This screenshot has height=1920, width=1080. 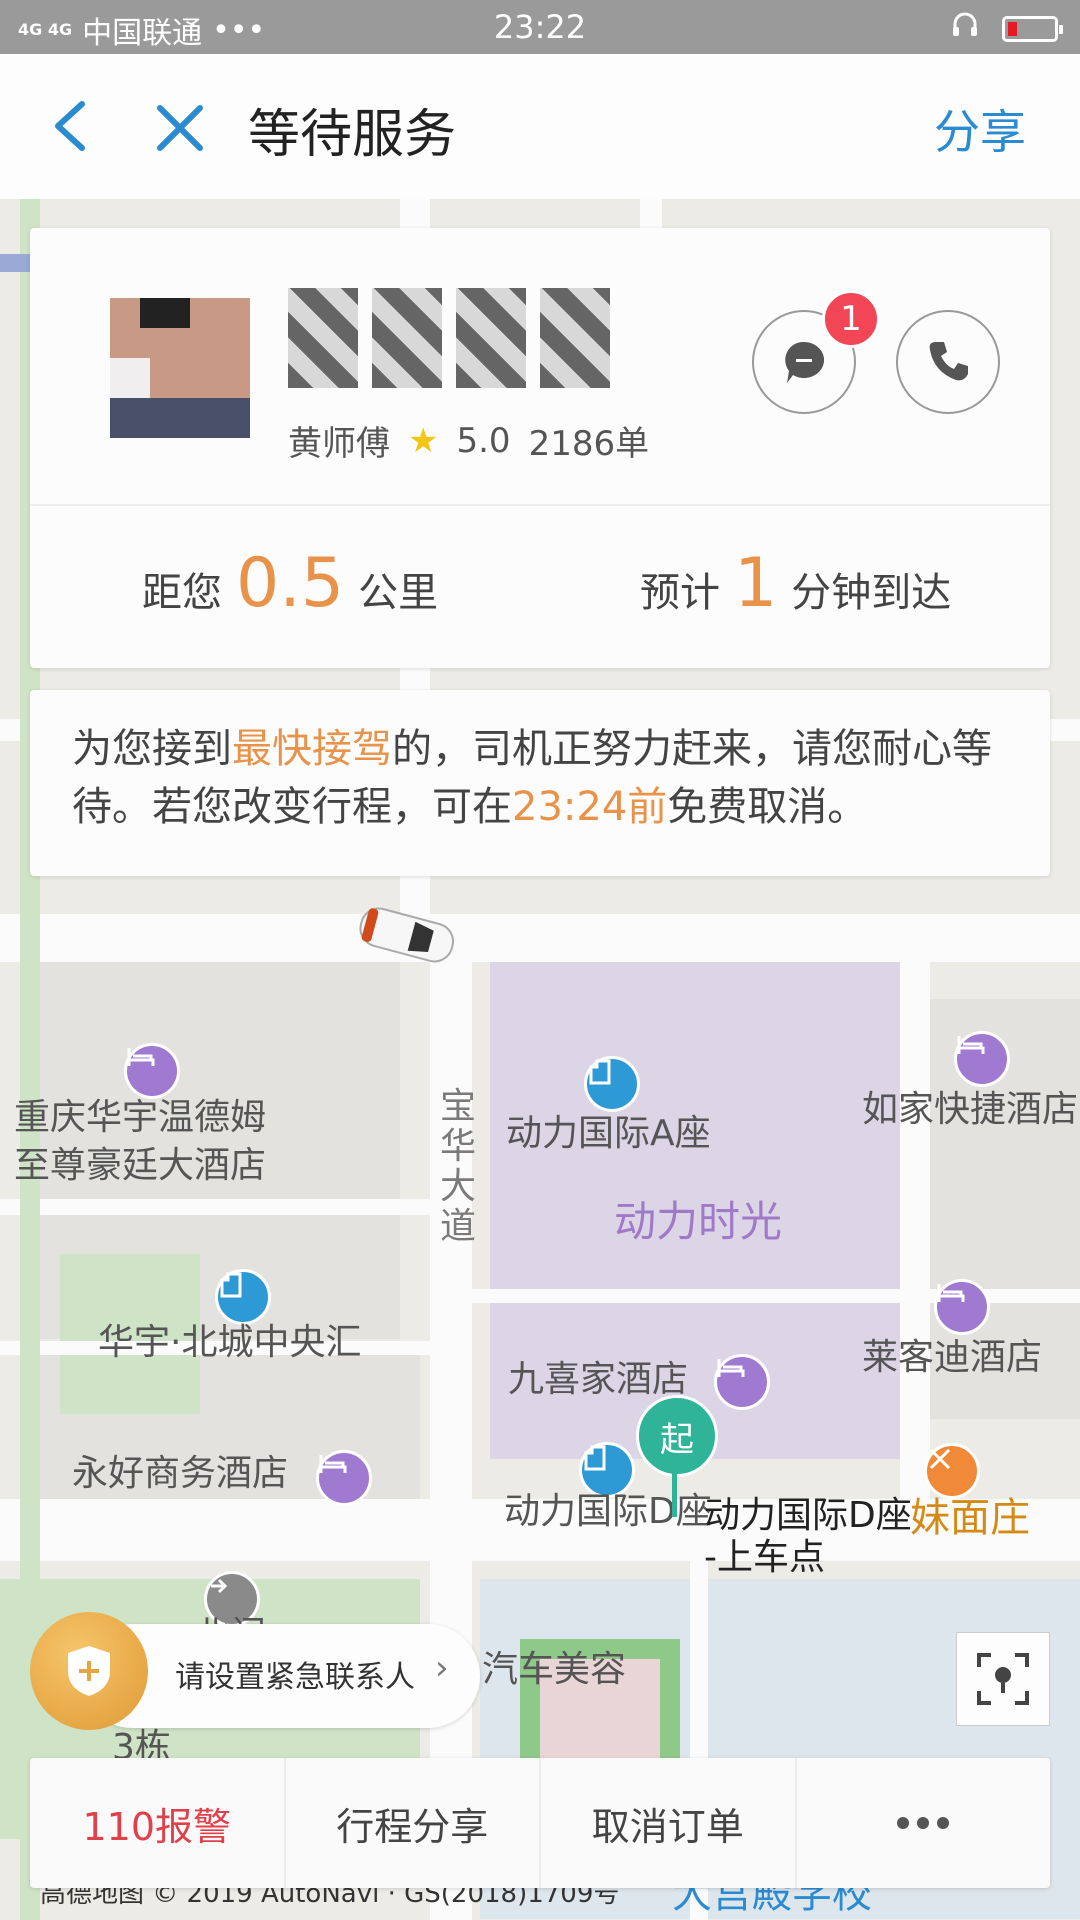 What do you see at coordinates (674, 1495) in the screenshot?
I see `pickup-marker-pin` at bounding box center [674, 1495].